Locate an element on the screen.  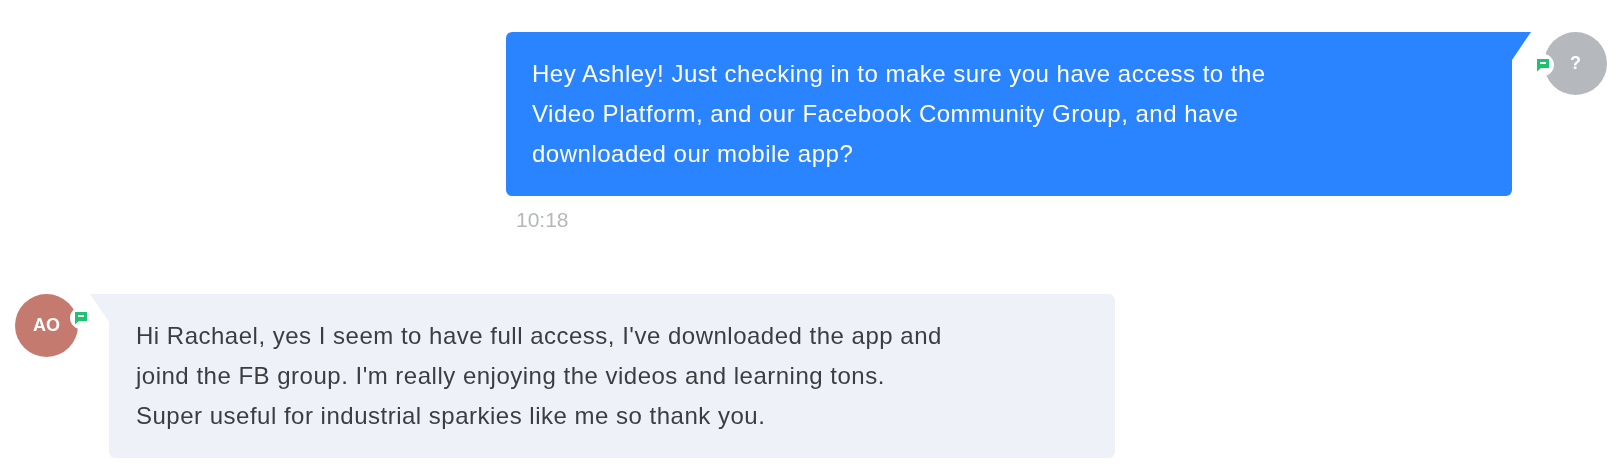
avatar: ? is located at coordinates (1575, 63).